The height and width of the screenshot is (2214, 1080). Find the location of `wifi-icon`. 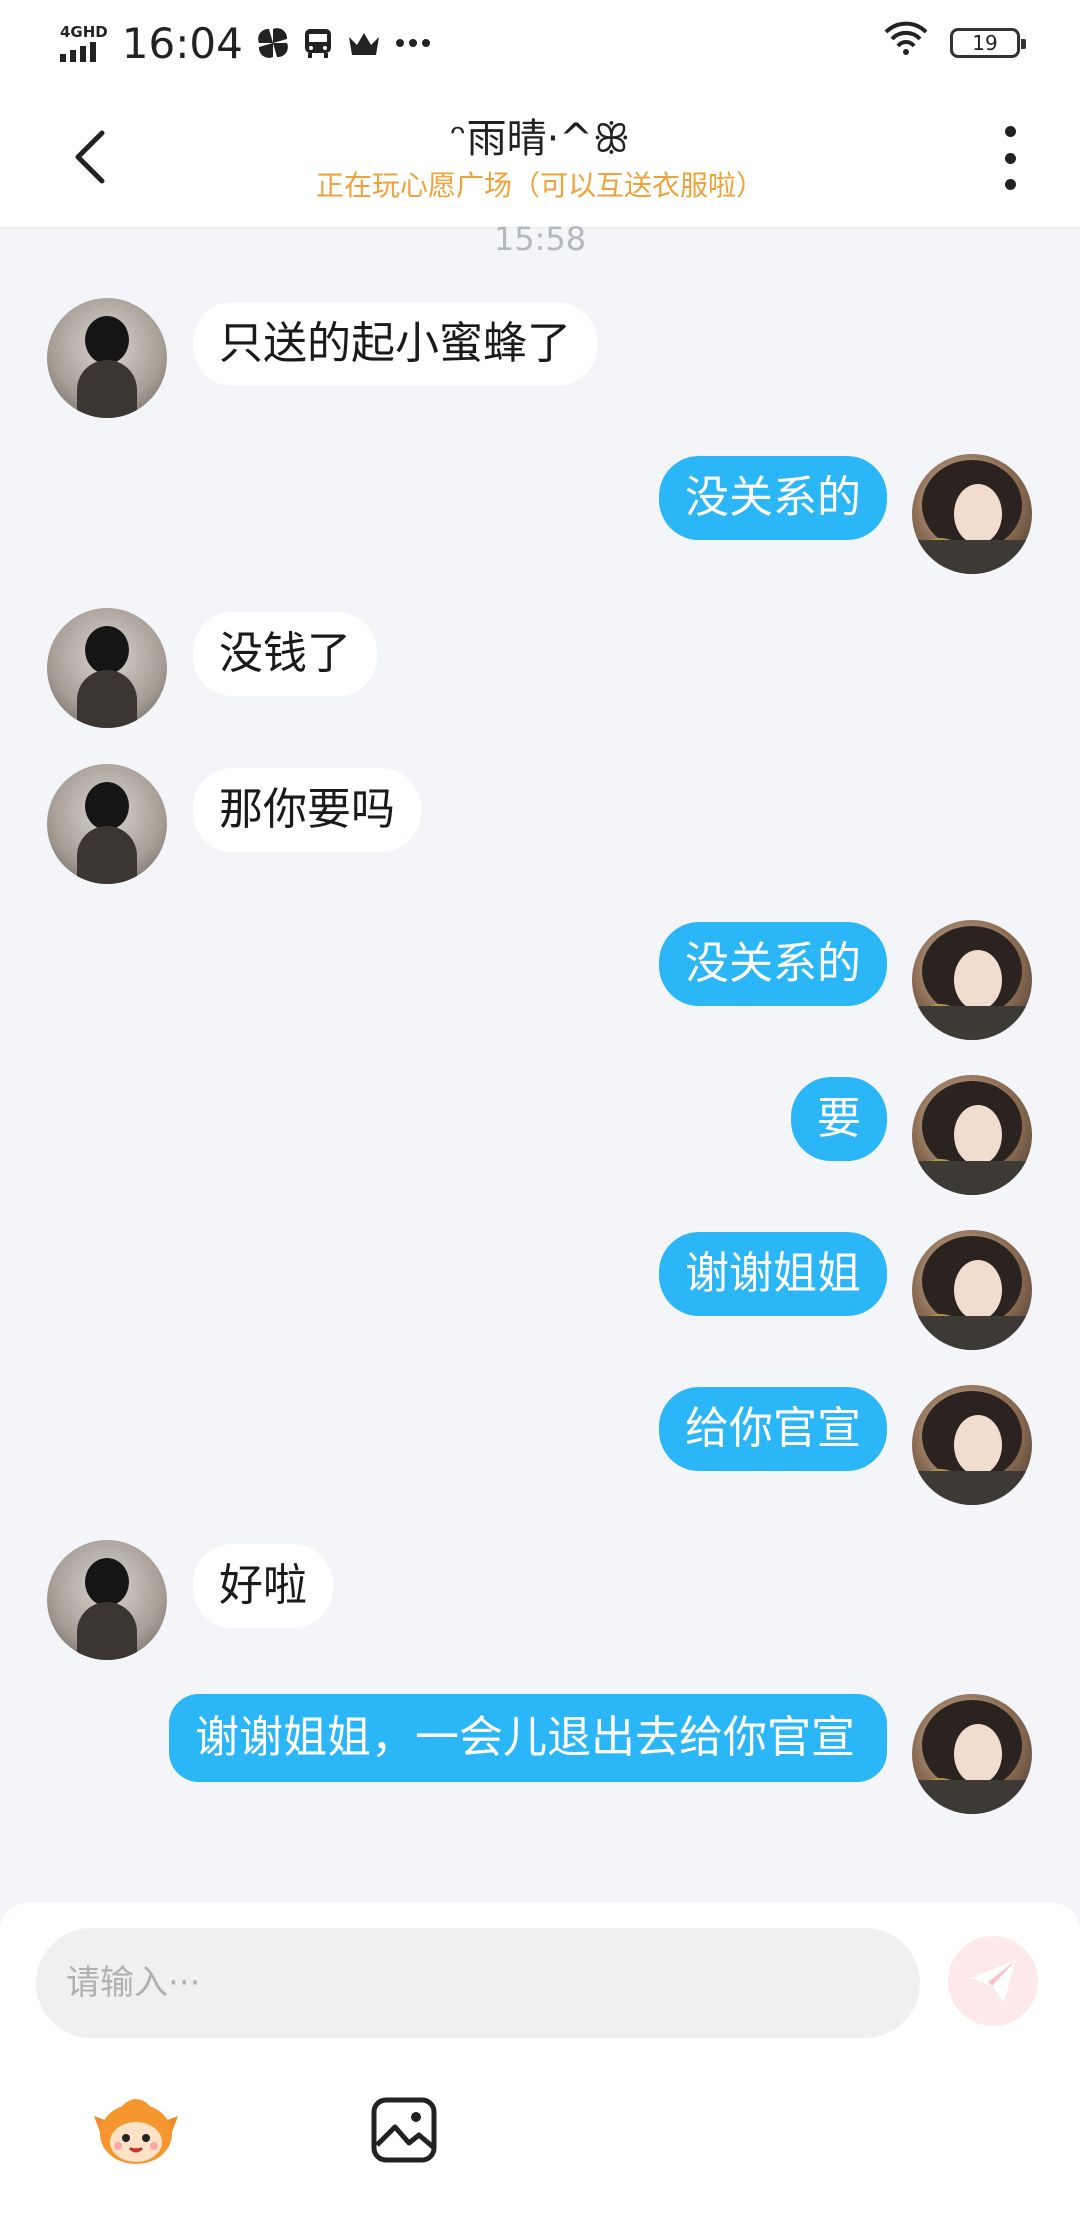

wifi-icon is located at coordinates (906, 43).